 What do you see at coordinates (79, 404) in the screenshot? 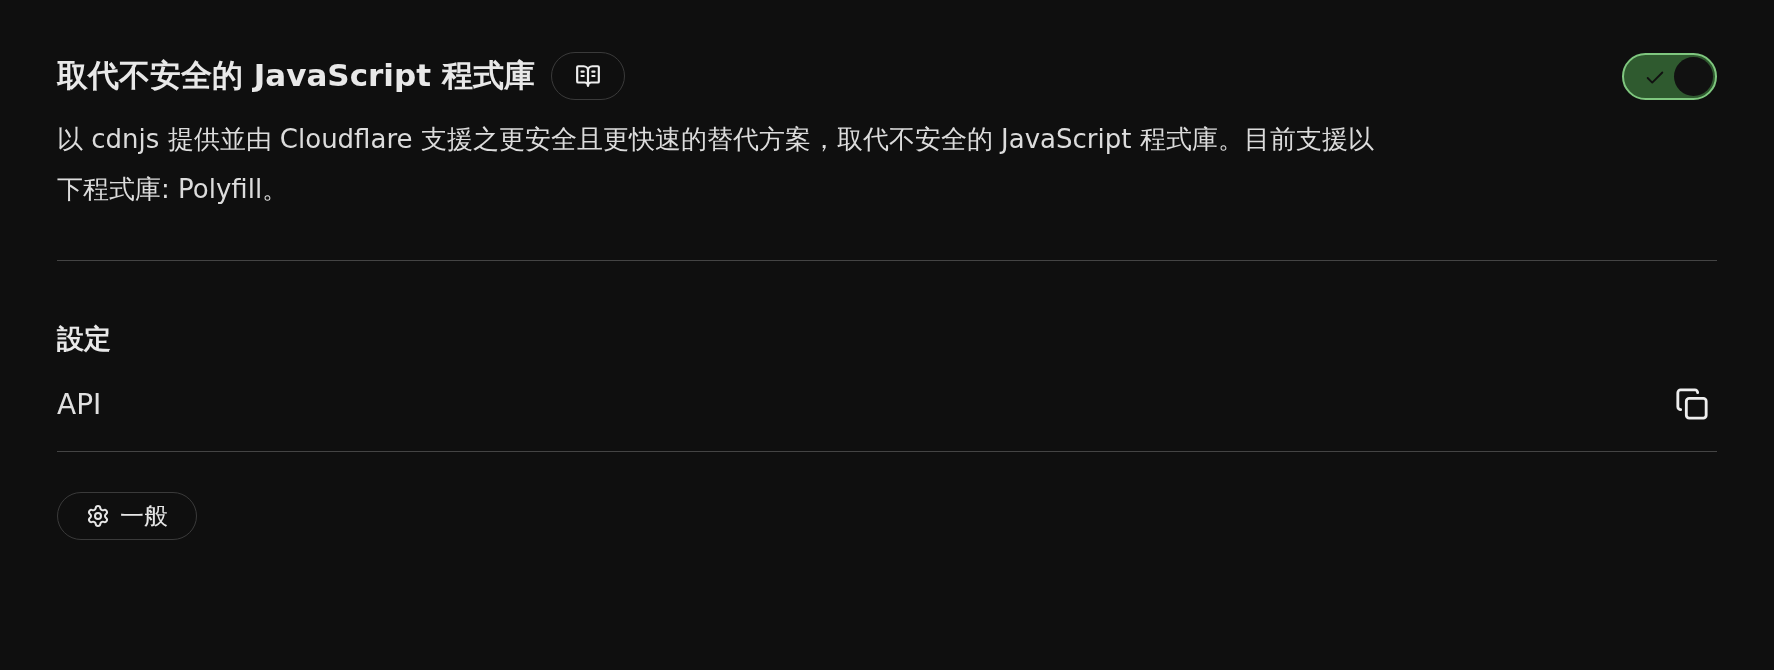
I see `setting-label: API` at bounding box center [79, 404].